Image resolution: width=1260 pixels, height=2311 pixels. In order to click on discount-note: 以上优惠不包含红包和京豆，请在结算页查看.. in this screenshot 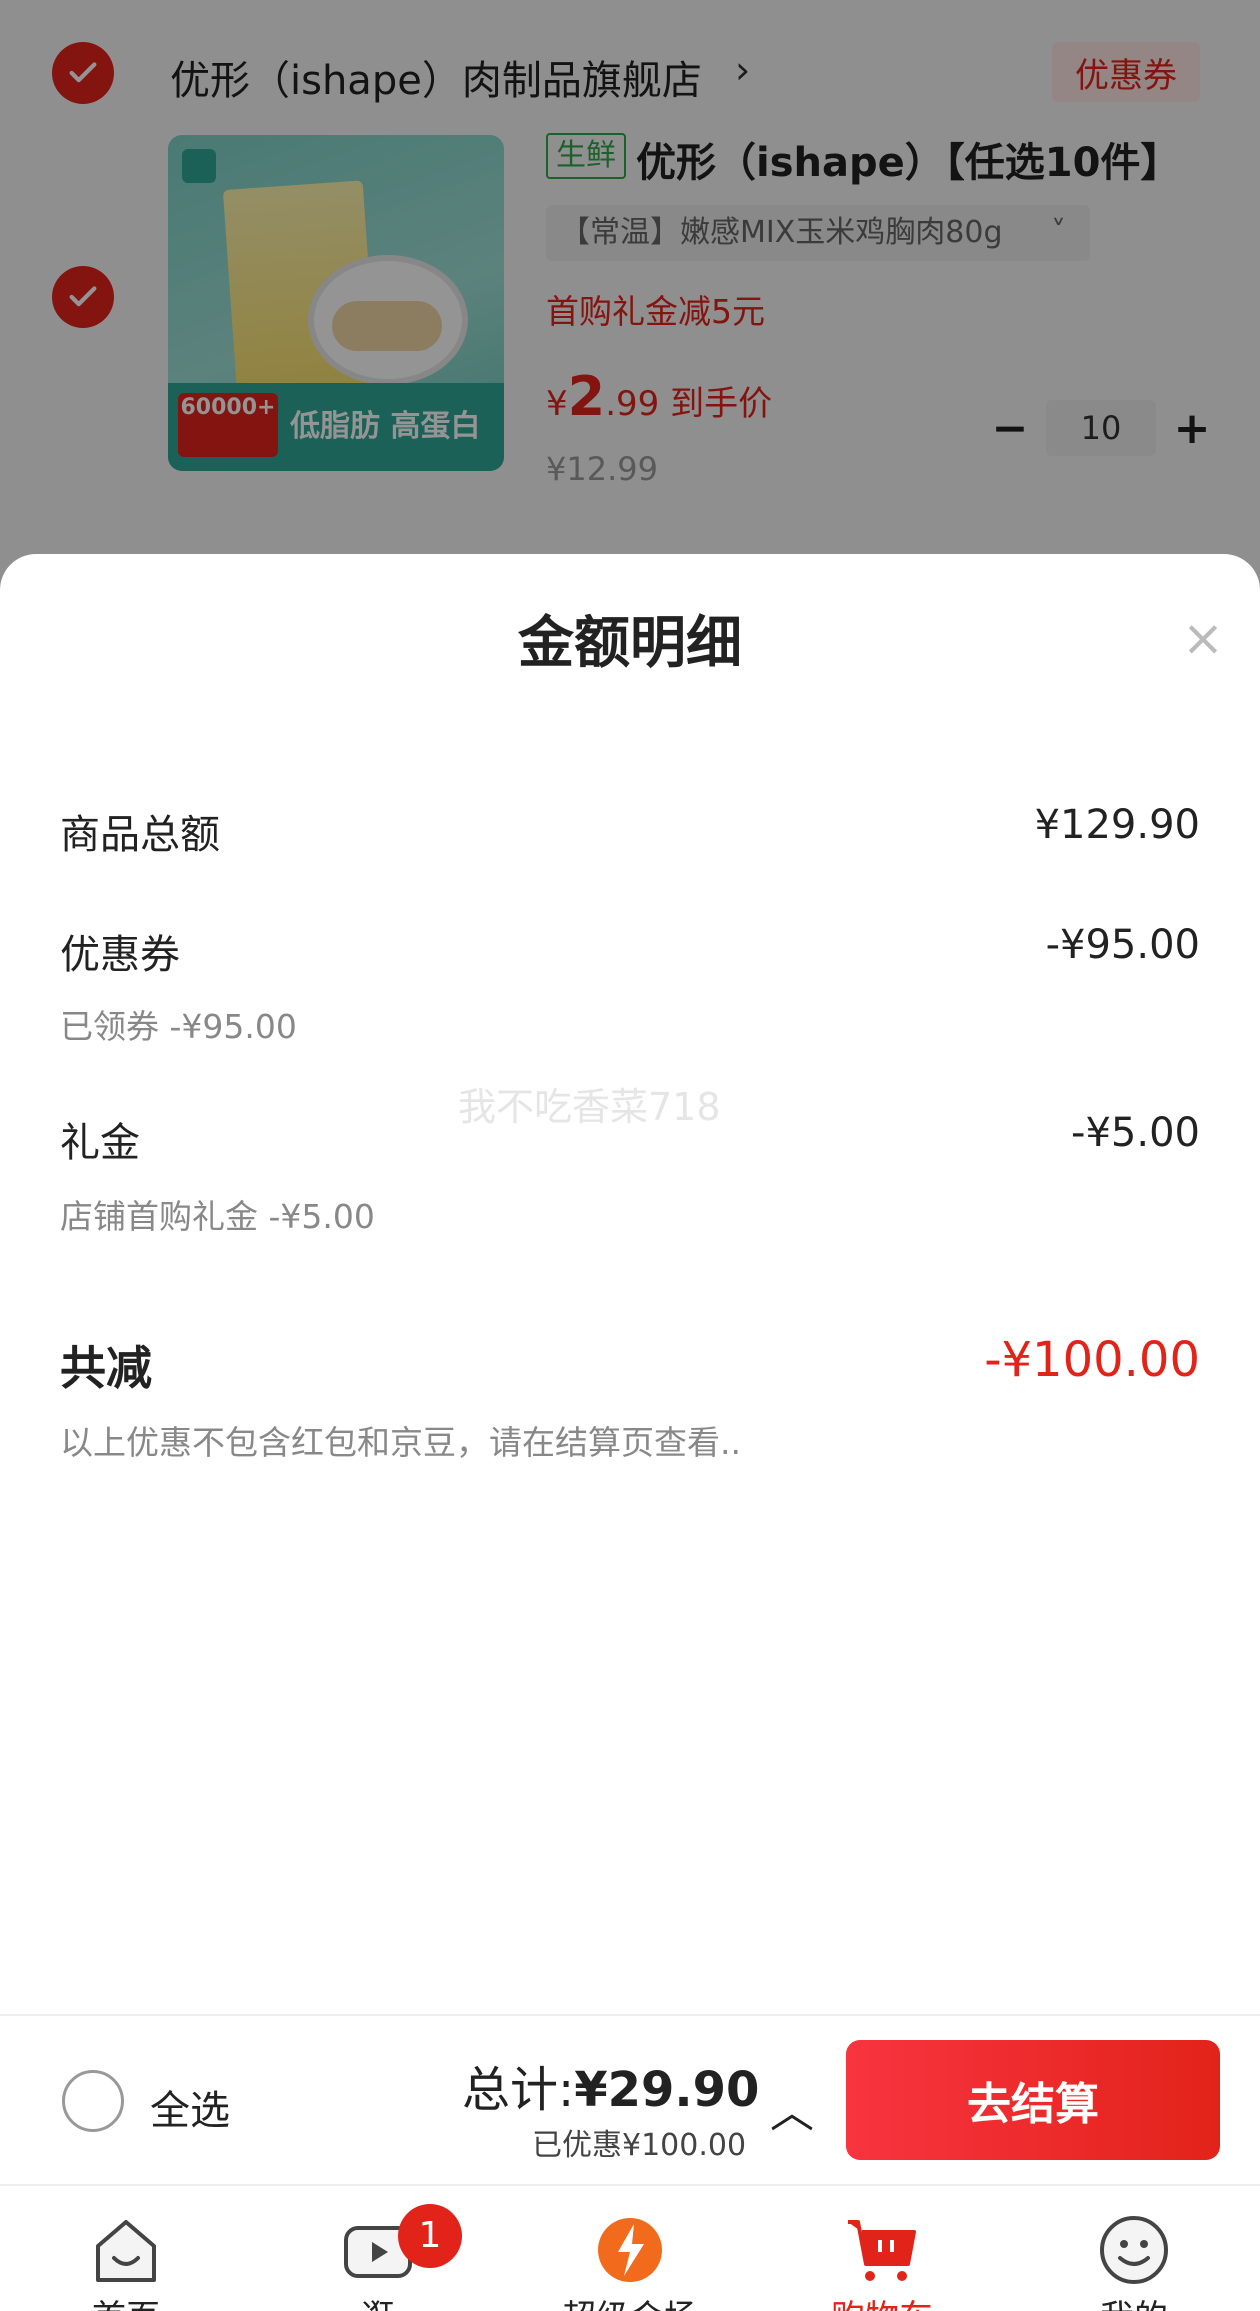, I will do `click(400, 1442)`.